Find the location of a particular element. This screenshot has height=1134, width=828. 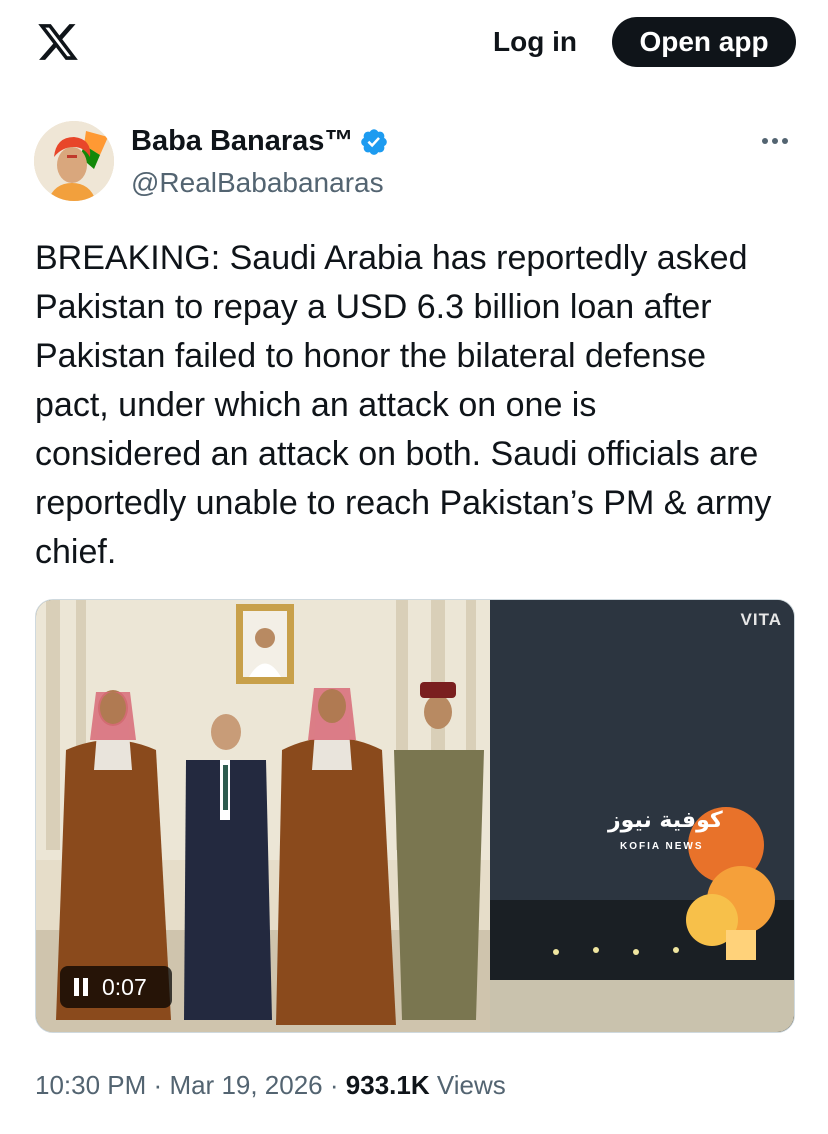

verified-badge-icon is located at coordinates (374, 141).